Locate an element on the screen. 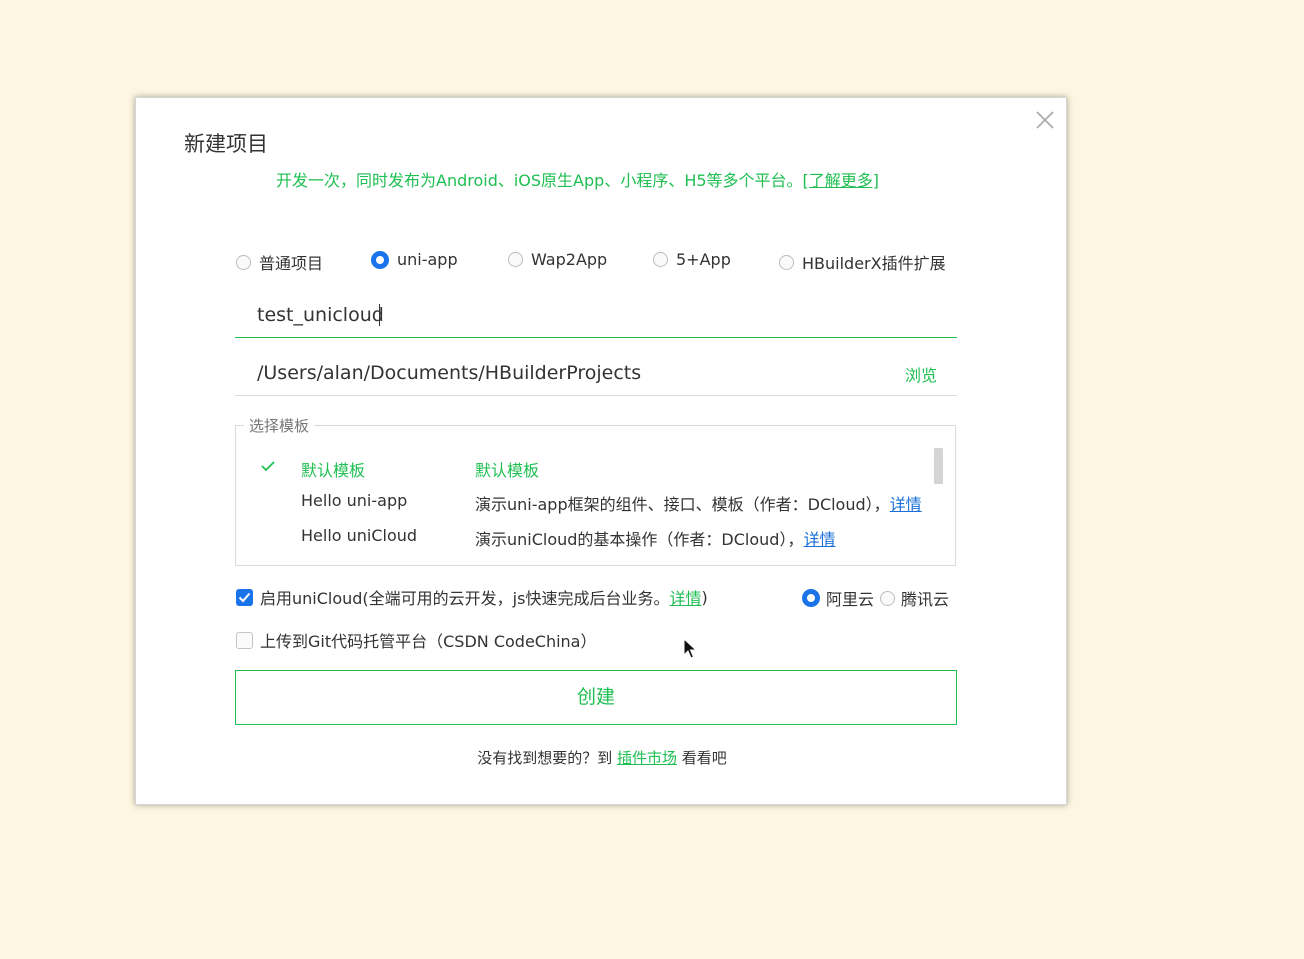 This screenshot has height=959, width=1304. type-label-uni-app: uni-app is located at coordinates (427, 259).